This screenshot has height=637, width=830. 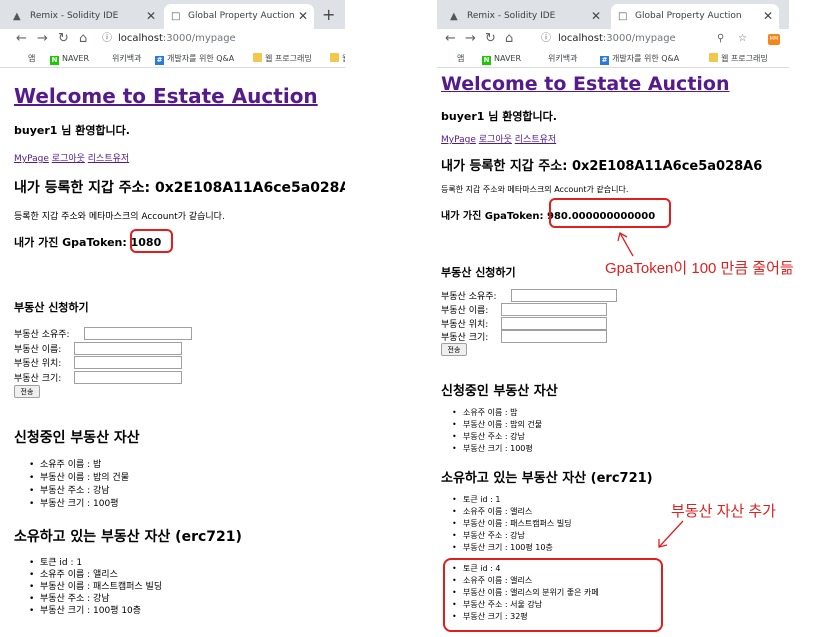 What do you see at coordinates (671, 534) in the screenshot?
I see `asset-arrow` at bounding box center [671, 534].